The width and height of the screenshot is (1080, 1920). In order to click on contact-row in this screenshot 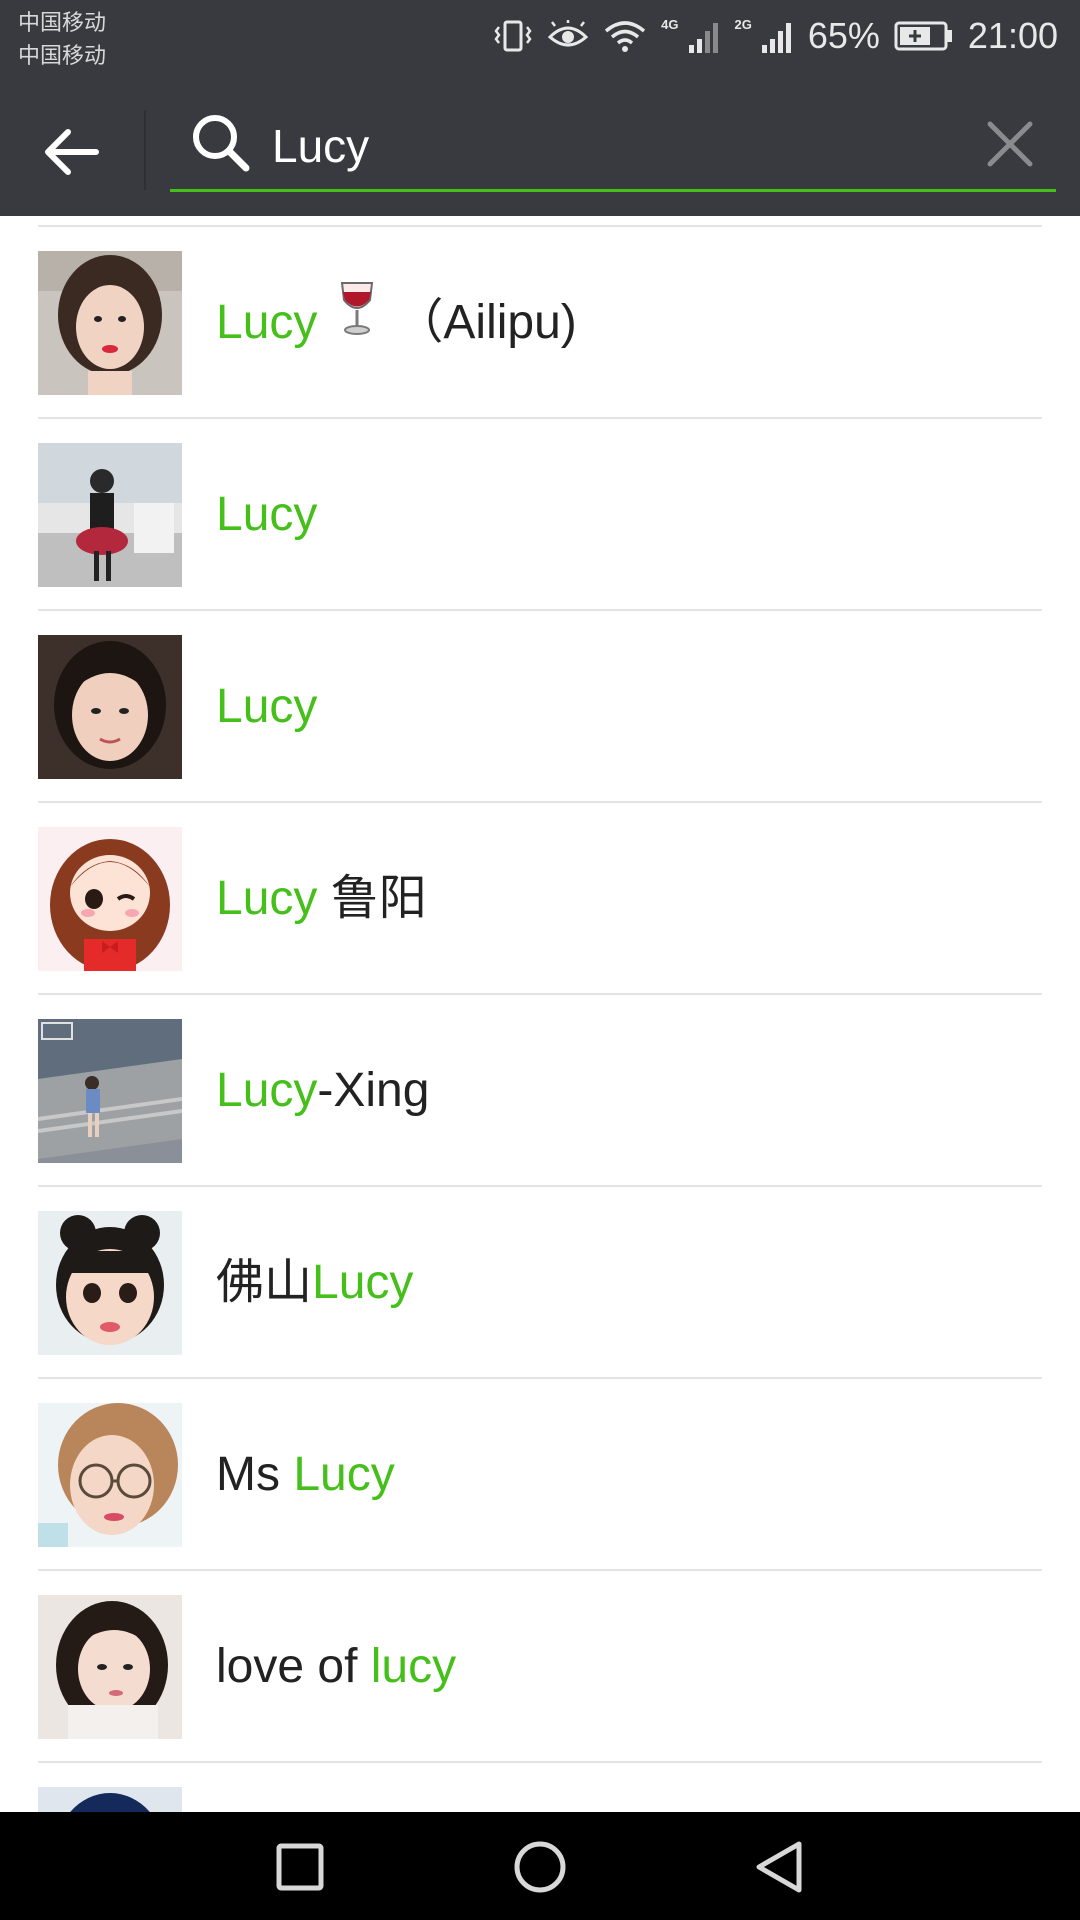, I will do `click(540, 1787)`.